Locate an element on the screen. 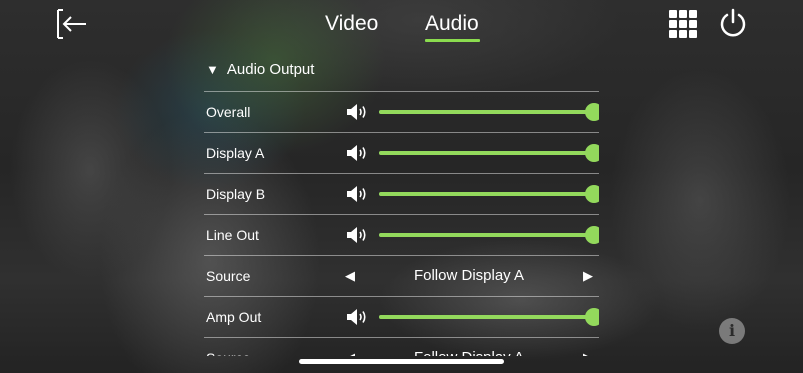  amp-source-next-button: ▶ is located at coordinates (588, 347).